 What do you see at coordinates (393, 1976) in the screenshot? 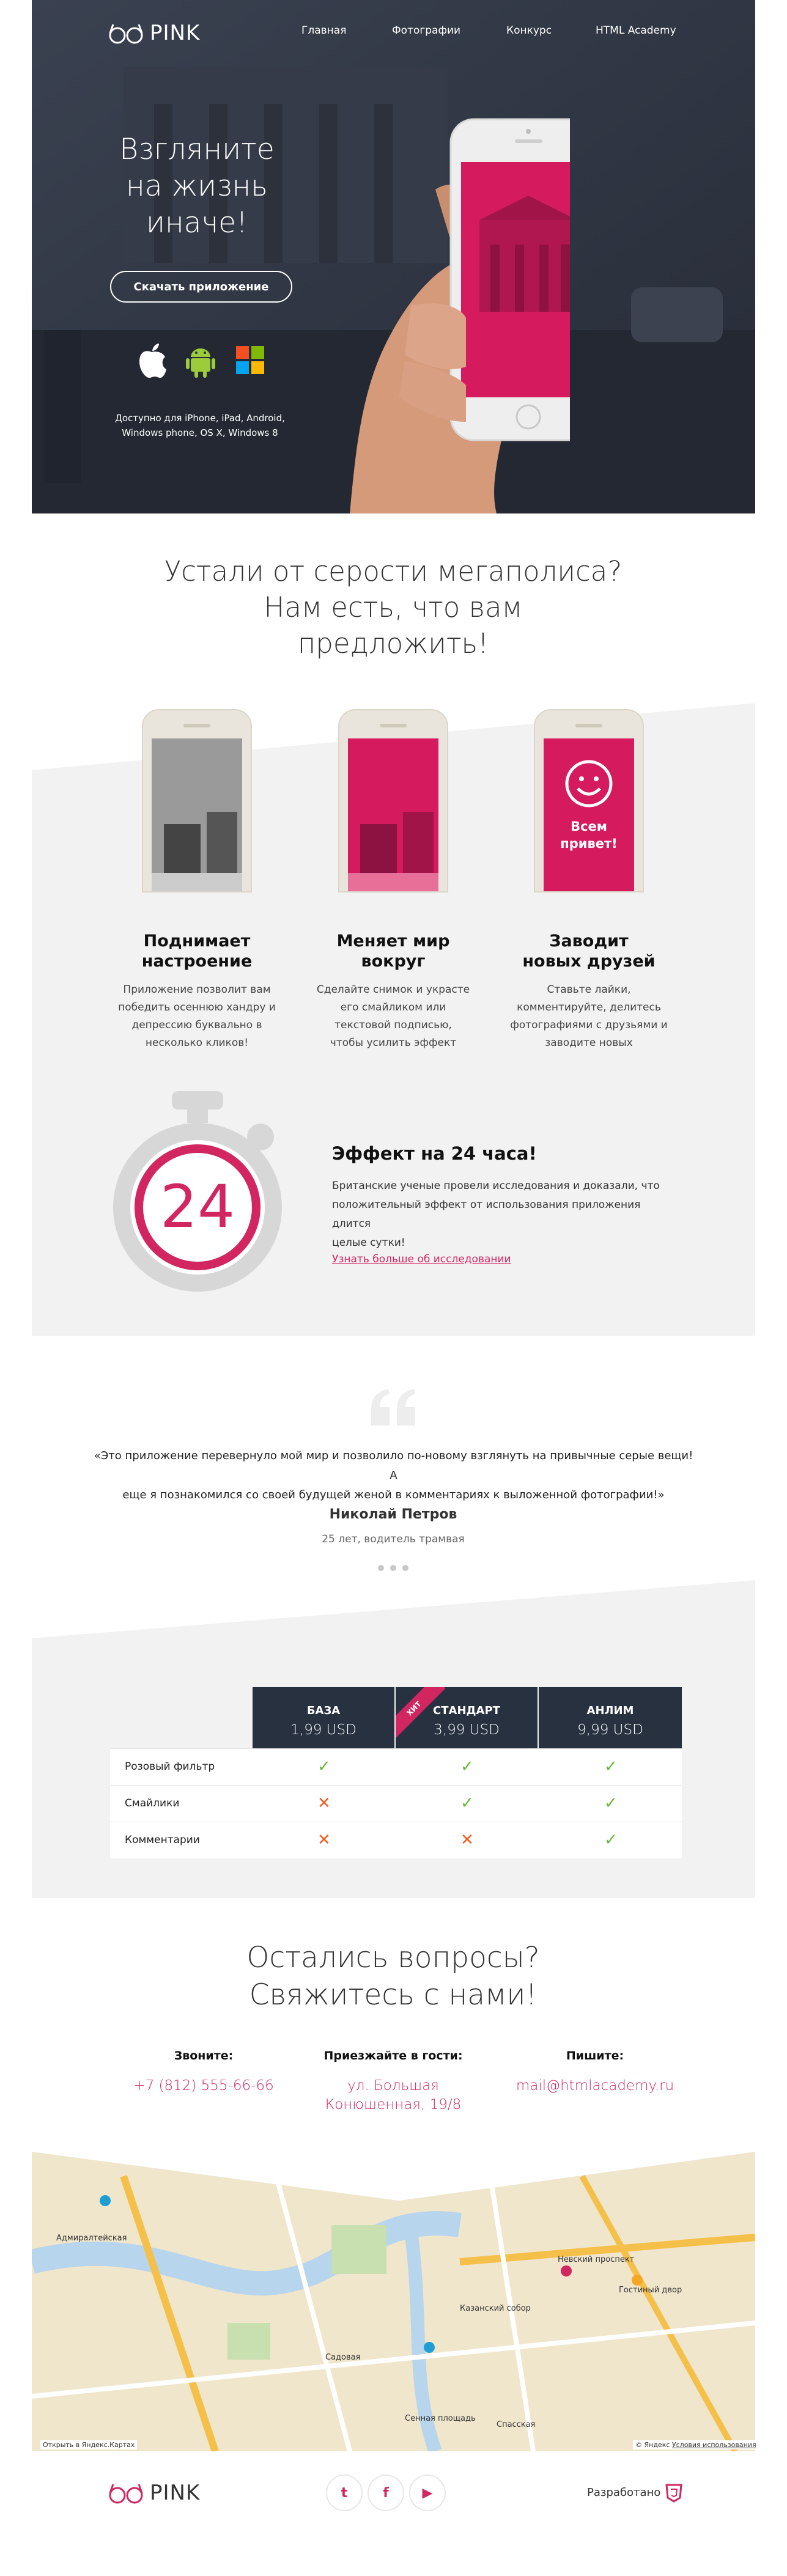
I see `contacts-title: Остались вопросы? Свяжитесь с нами!` at bounding box center [393, 1976].